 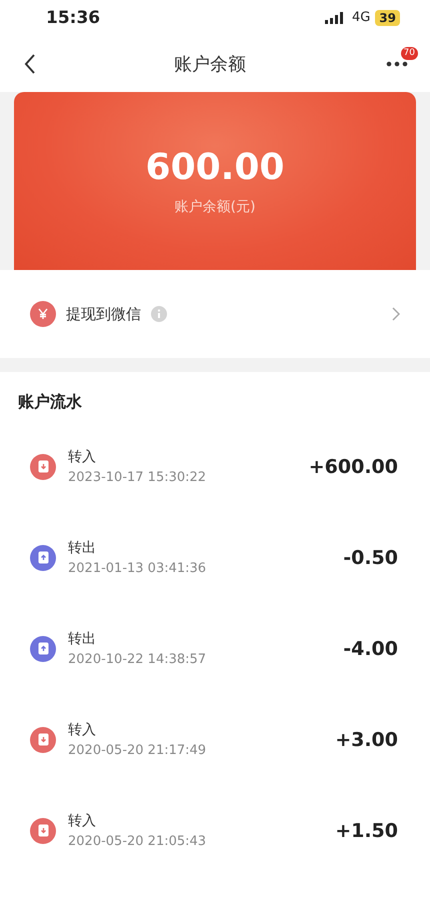 What do you see at coordinates (103, 314) in the screenshot?
I see `withdraw-label: 提现到微信` at bounding box center [103, 314].